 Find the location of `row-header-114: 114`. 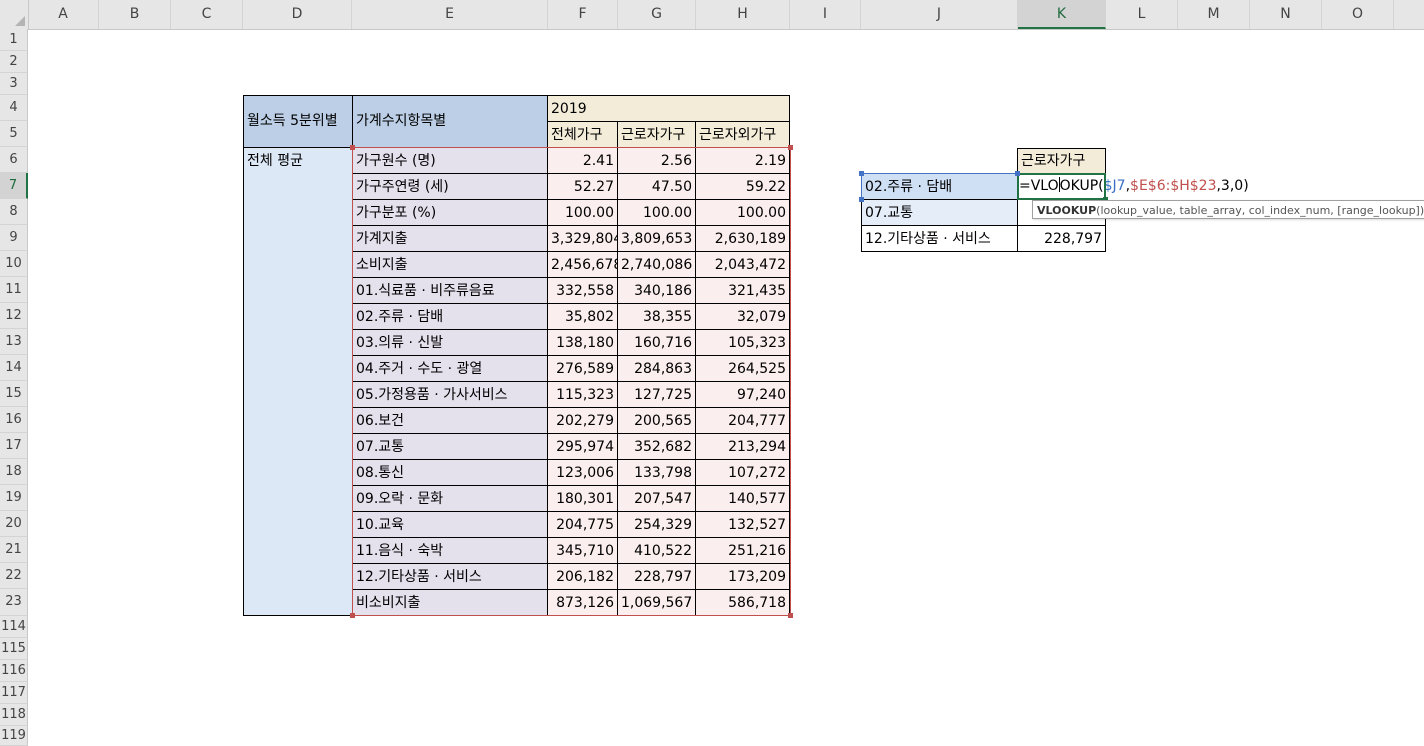

row-header-114: 114 is located at coordinates (14, 627).